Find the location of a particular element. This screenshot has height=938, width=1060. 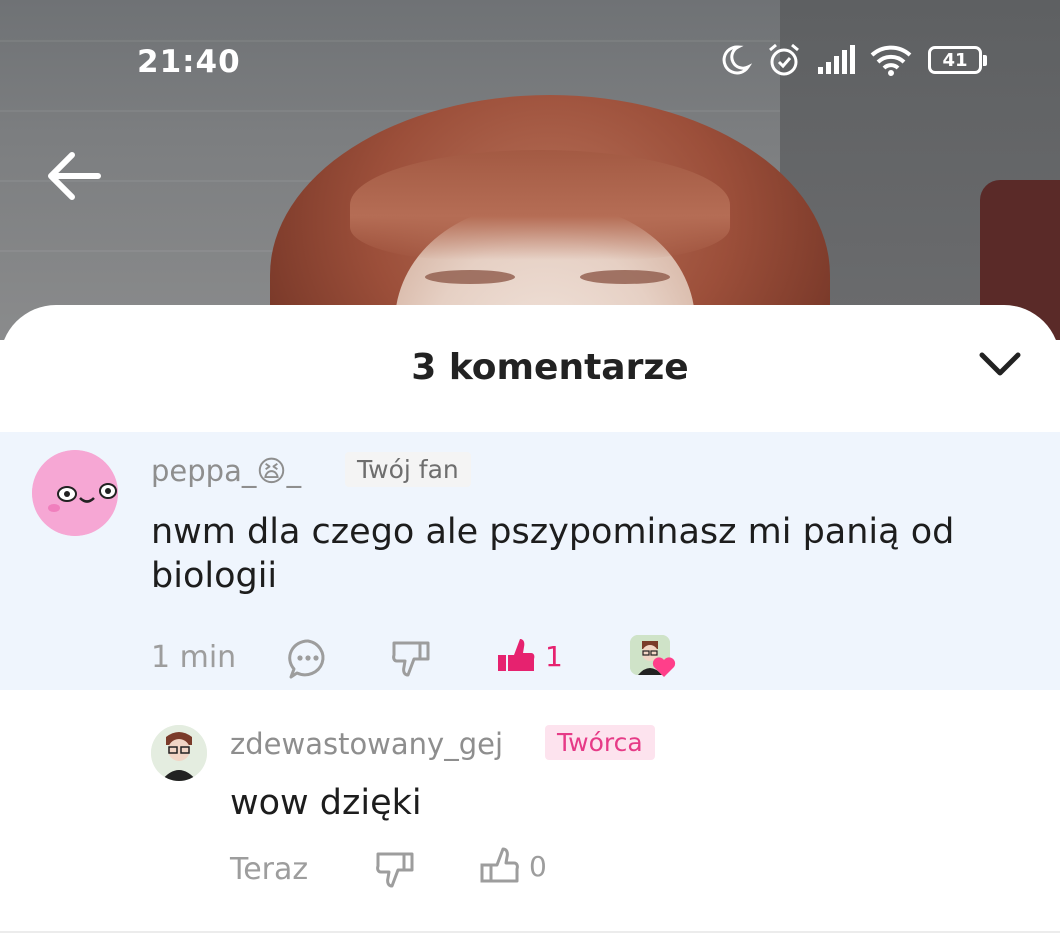

creator-badge: Twórca is located at coordinates (600, 742).